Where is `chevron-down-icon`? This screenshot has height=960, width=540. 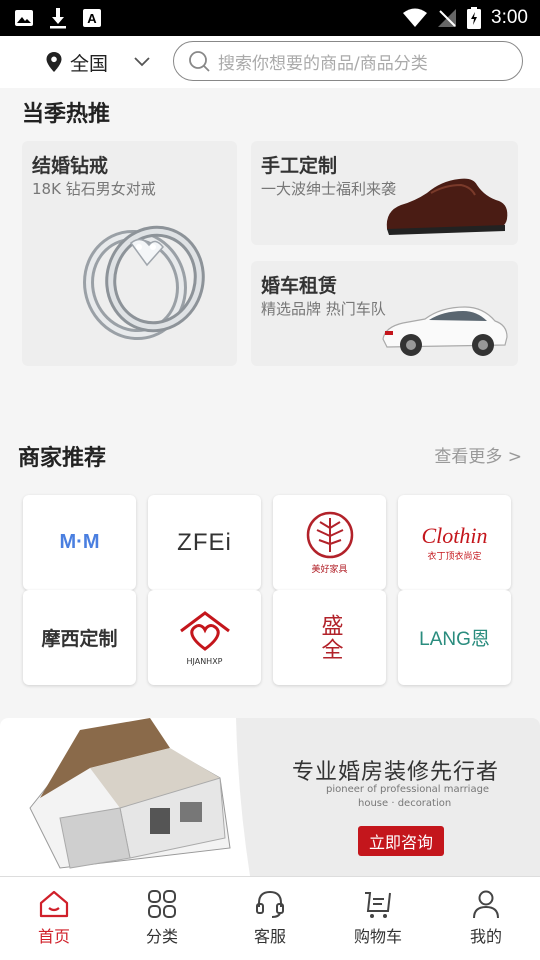 chevron-down-icon is located at coordinates (142, 62).